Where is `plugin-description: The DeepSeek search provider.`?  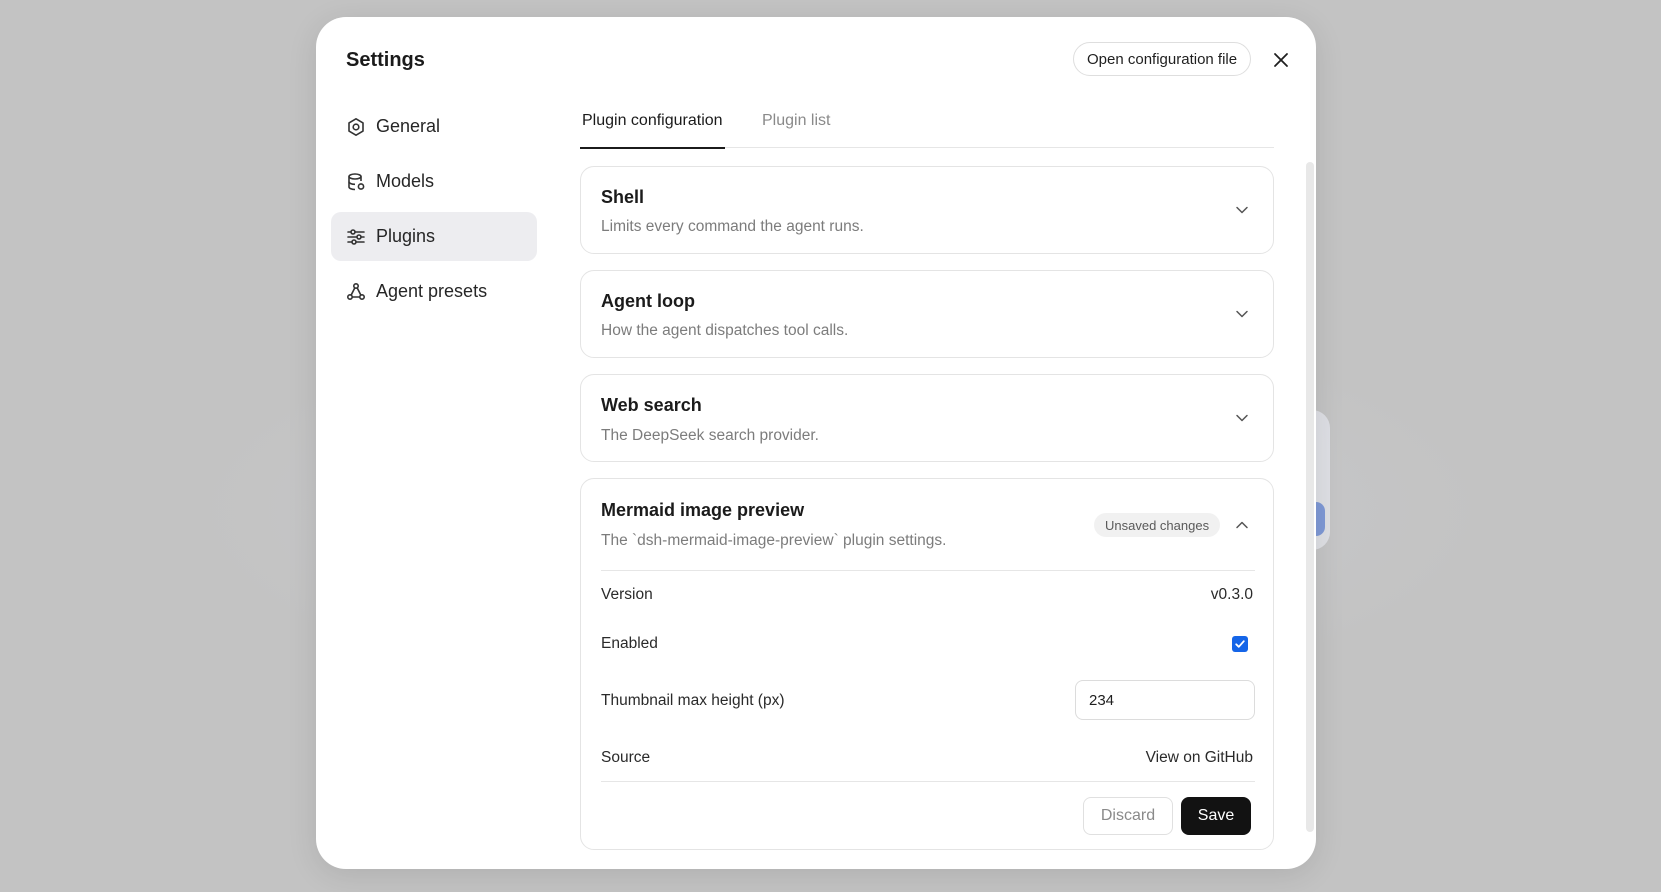 plugin-description: The DeepSeek search provider. is located at coordinates (710, 435).